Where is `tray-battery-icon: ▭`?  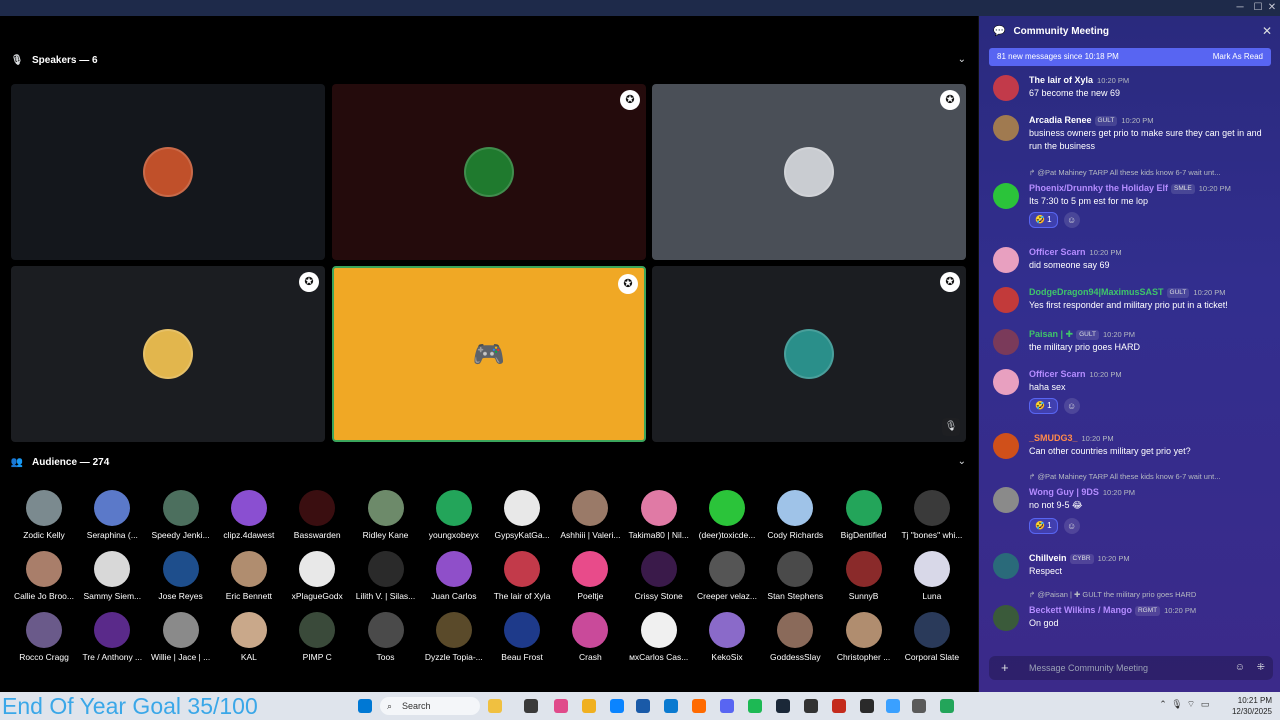 tray-battery-icon: ▭ is located at coordinates (1205, 706).